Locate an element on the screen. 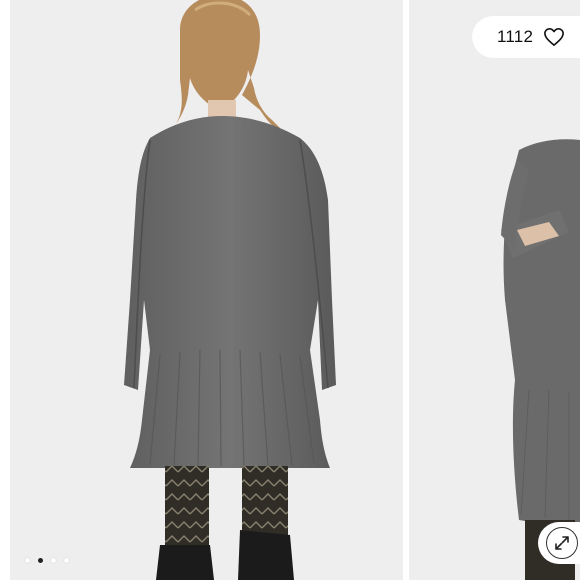 Image resolution: width=580 pixels, height=580 pixels. previous-slide-edge is located at coordinates (5, 290).